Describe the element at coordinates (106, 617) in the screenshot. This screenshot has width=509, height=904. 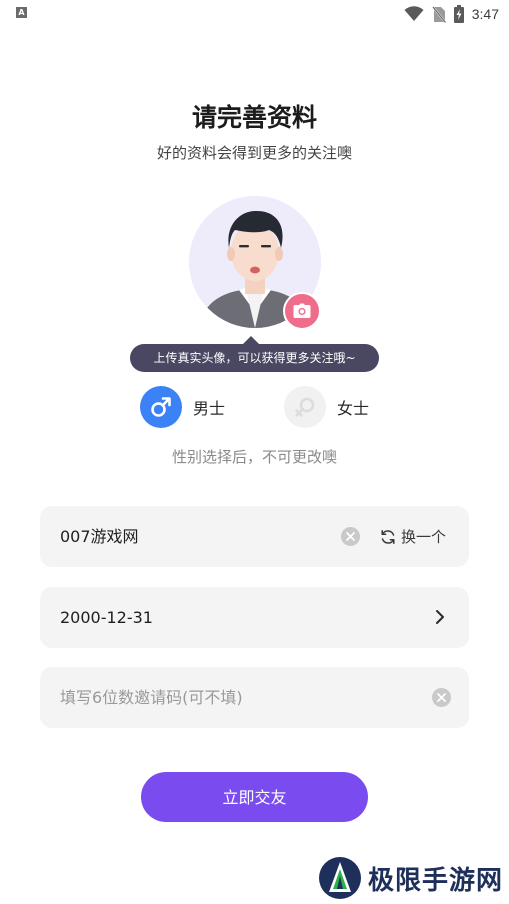
I see `birthday-value: 2000-12-31` at that location.